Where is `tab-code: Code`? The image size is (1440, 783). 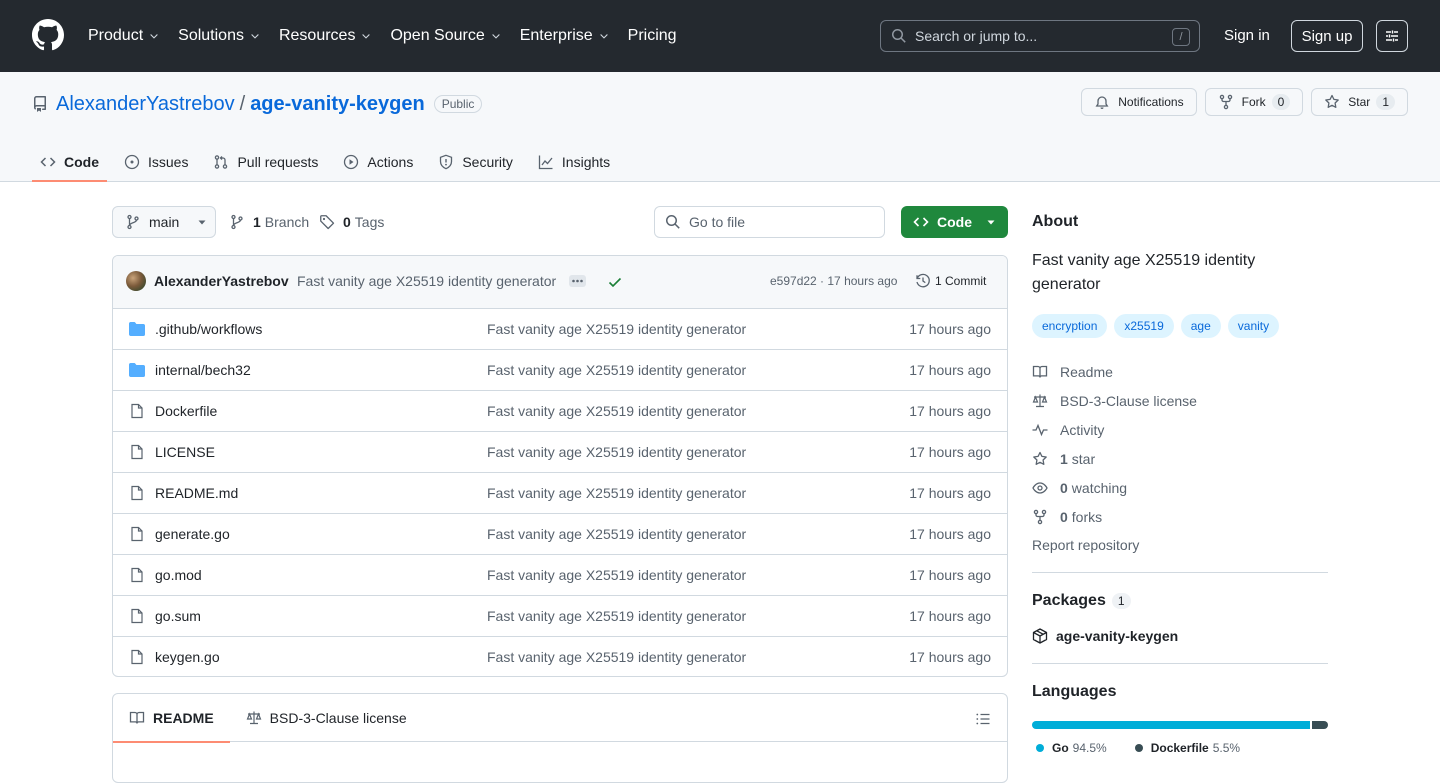
tab-code: Code is located at coordinates (69, 162).